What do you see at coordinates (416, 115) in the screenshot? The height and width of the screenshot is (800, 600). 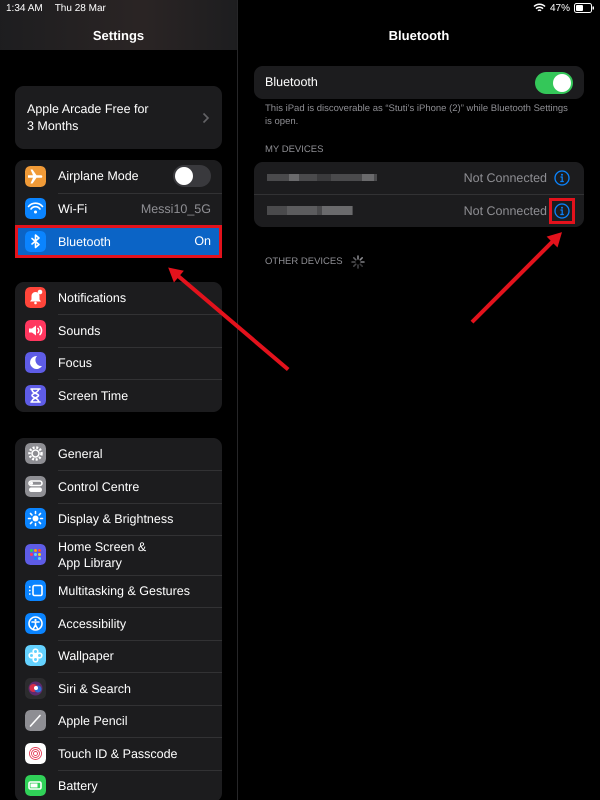 I see `discoverable-note: This iPad is discoverable as “Stuti’s iPhone (2)” while Bluetooth Settings is open.` at bounding box center [416, 115].